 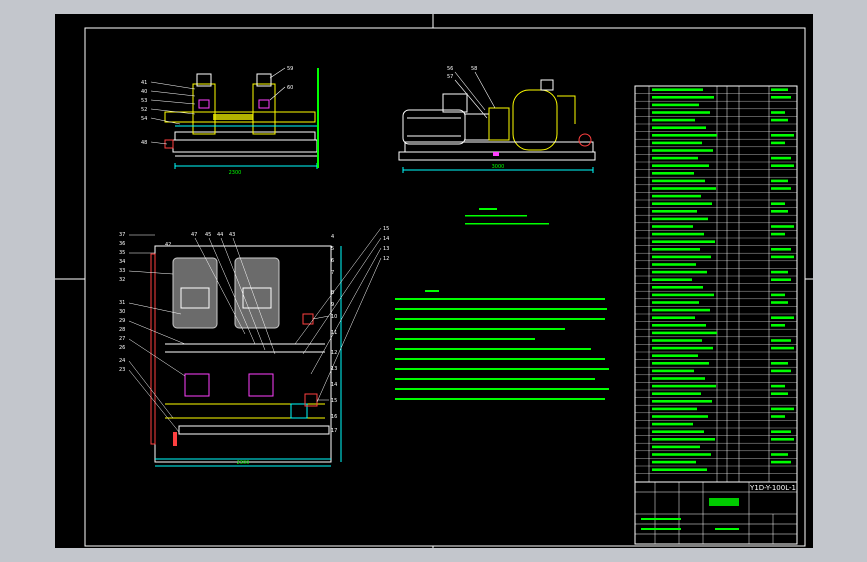 I want to click on callout-27: 27, so click(x=122, y=339).